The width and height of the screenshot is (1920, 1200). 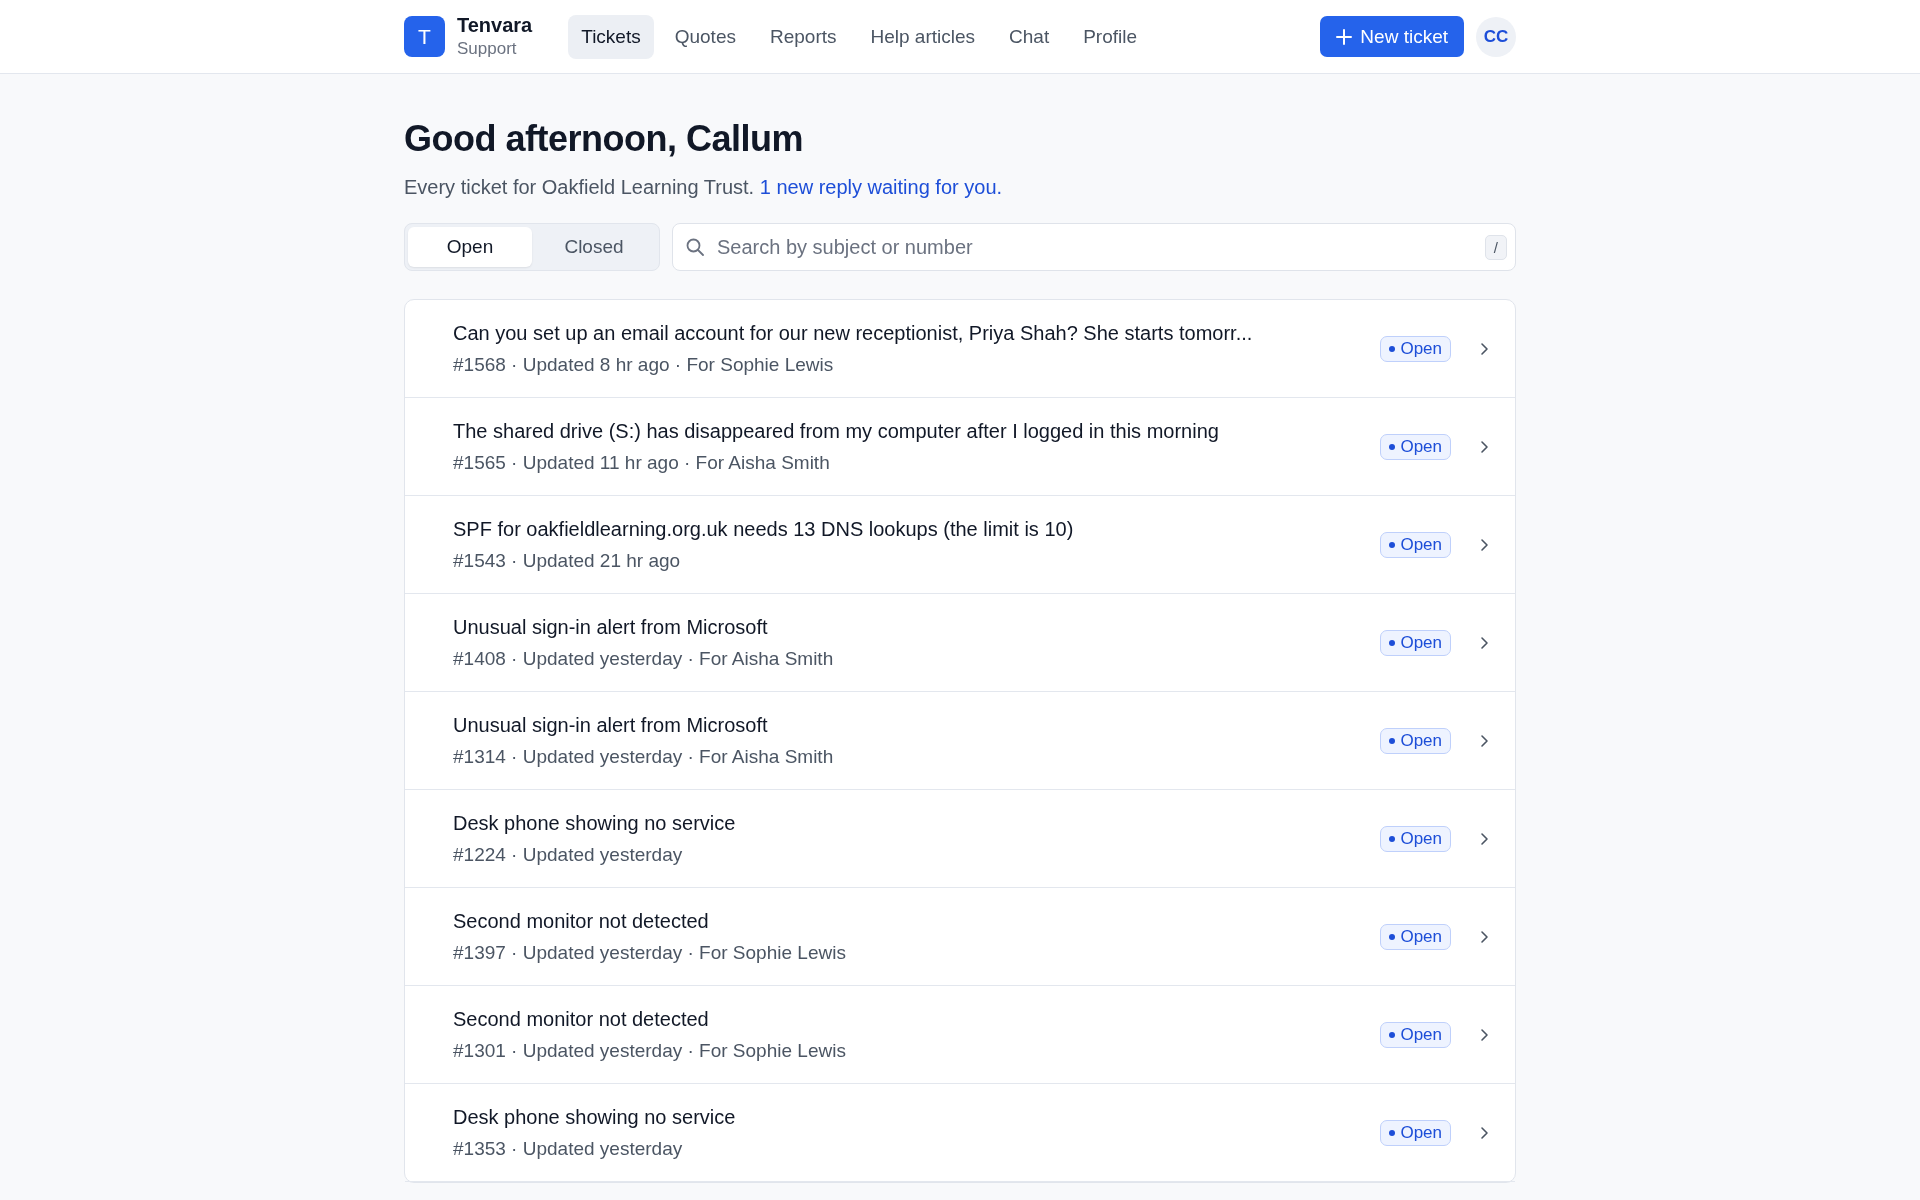 What do you see at coordinates (495, 25) in the screenshot?
I see `brand-name: Tenvara` at bounding box center [495, 25].